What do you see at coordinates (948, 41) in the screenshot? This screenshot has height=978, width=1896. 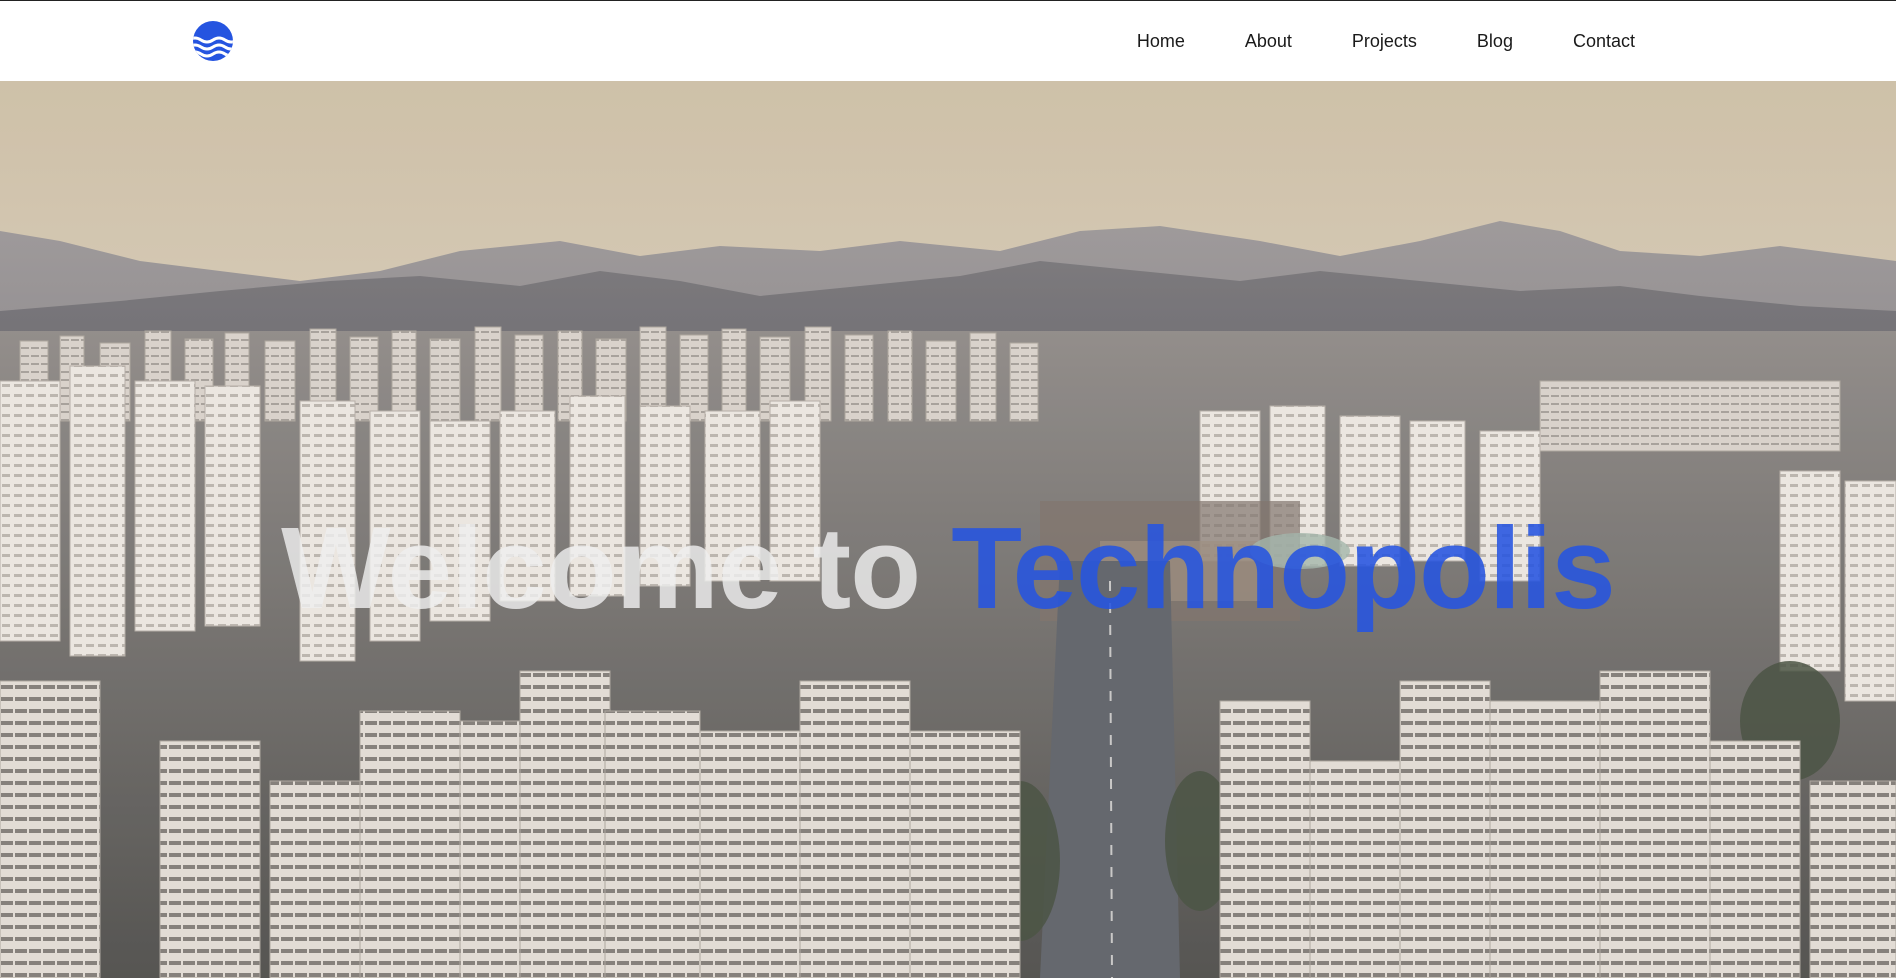 I see `site-header: Home About Projects Blog Contact` at bounding box center [948, 41].